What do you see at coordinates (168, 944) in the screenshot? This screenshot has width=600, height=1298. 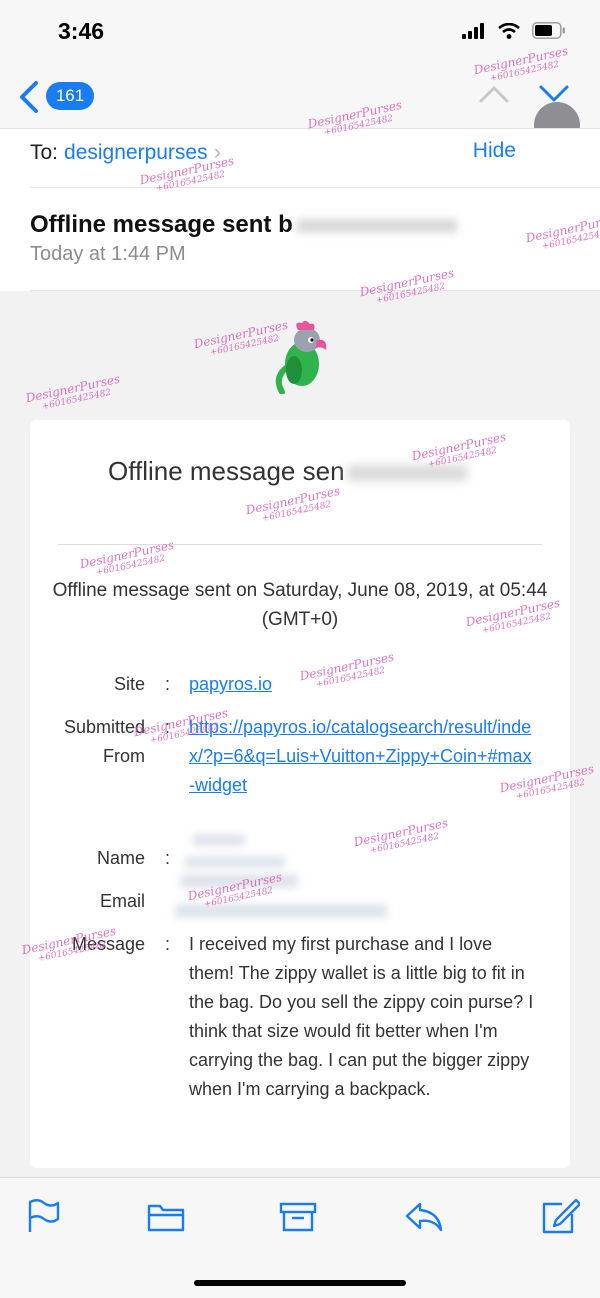 I see `message-colon: :` at bounding box center [168, 944].